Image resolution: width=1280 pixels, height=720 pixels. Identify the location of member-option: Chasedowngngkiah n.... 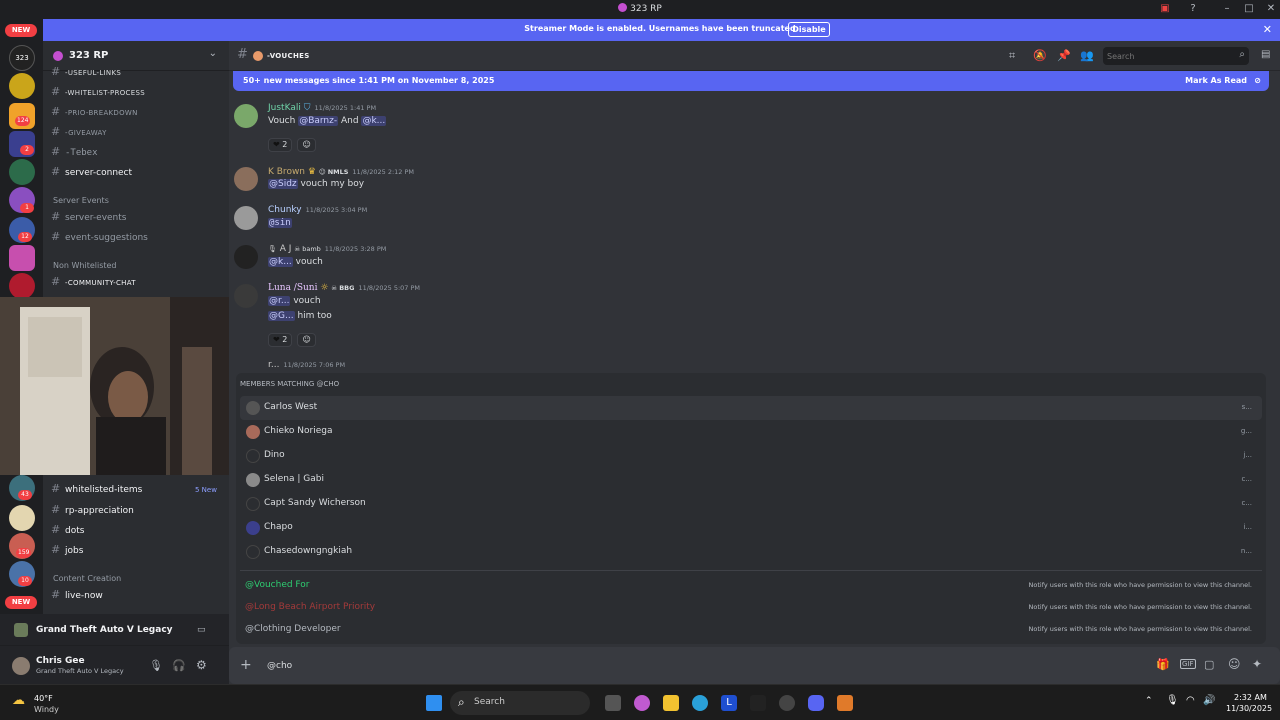
(751, 552).